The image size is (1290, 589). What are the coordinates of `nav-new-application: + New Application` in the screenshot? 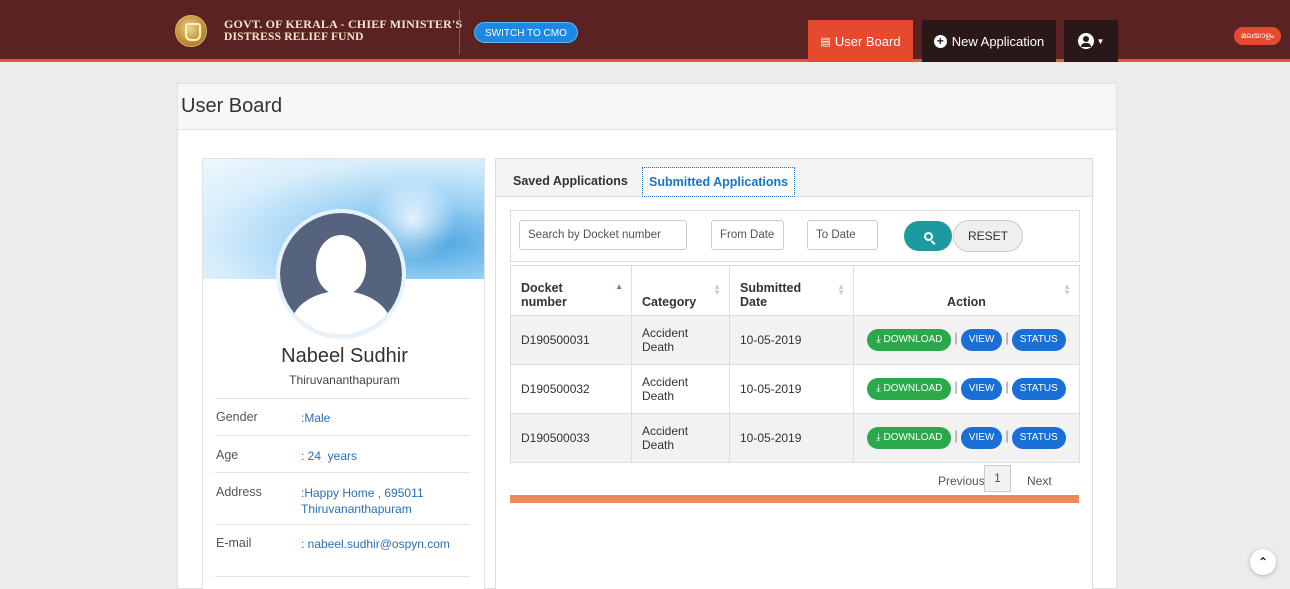 It's located at (989, 41).